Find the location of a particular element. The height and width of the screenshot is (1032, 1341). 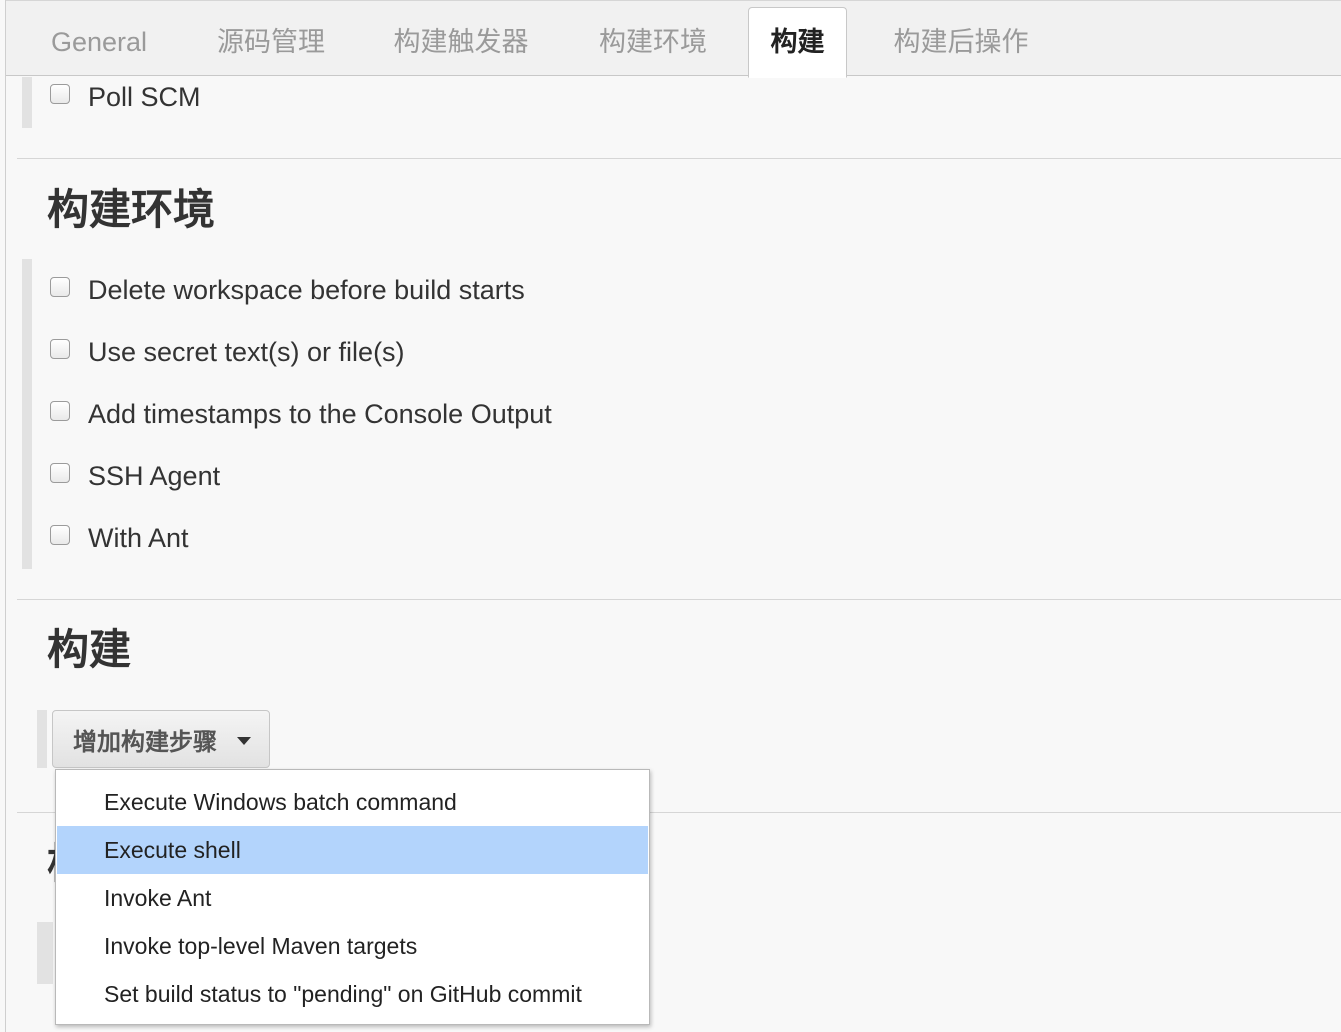

option-timestamps: Add timestamps to the Console Output is located at coordinates (301, 414).